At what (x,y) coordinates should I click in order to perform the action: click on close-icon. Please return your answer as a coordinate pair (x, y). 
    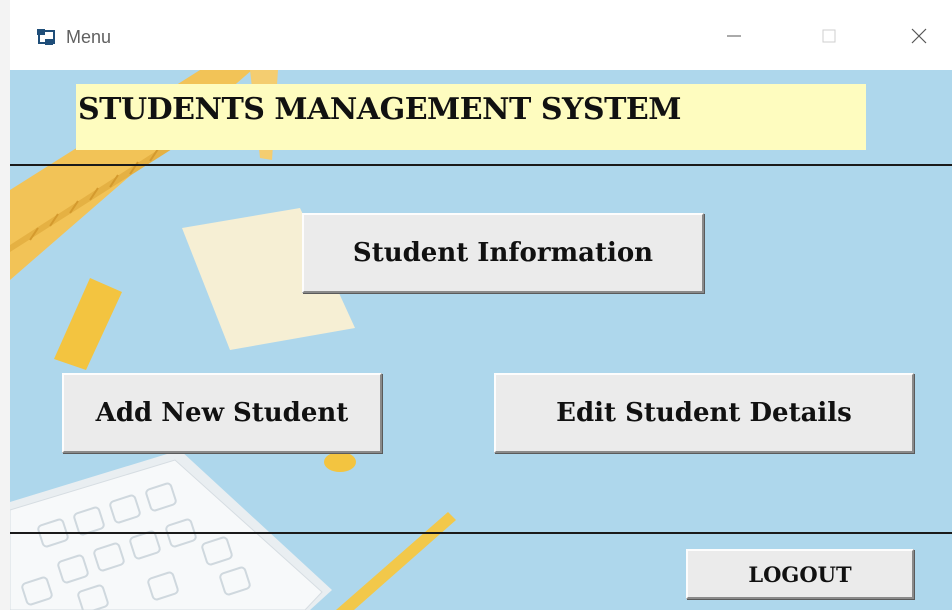
    Looking at the image, I should click on (919, 38).